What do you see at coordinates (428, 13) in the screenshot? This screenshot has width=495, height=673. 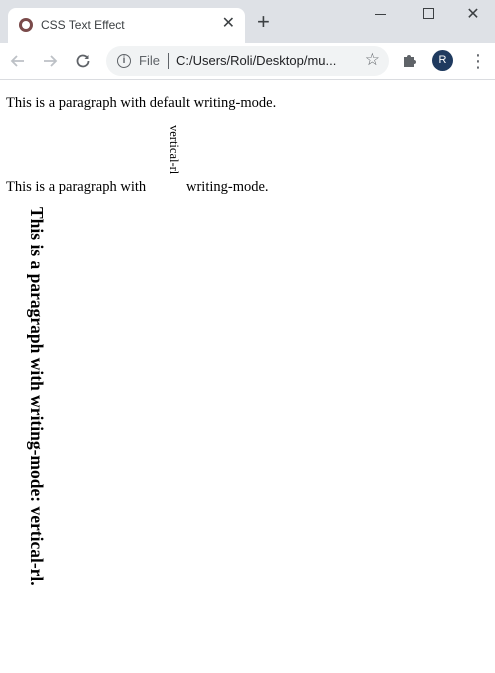 I see `maximize-icon` at bounding box center [428, 13].